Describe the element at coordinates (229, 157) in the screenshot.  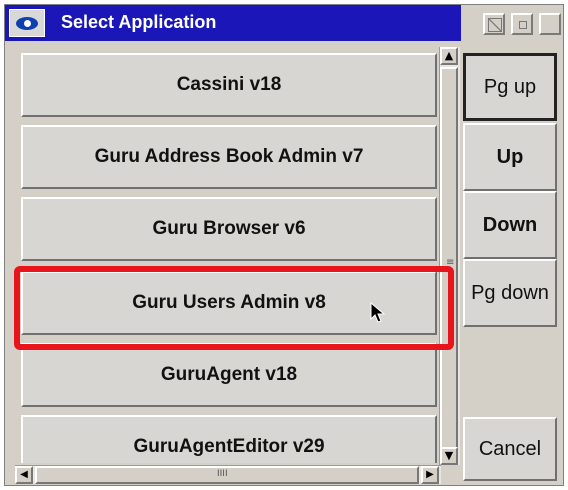
I see `app-button-address-book-admin: Guru Address Book Admin v7` at that location.